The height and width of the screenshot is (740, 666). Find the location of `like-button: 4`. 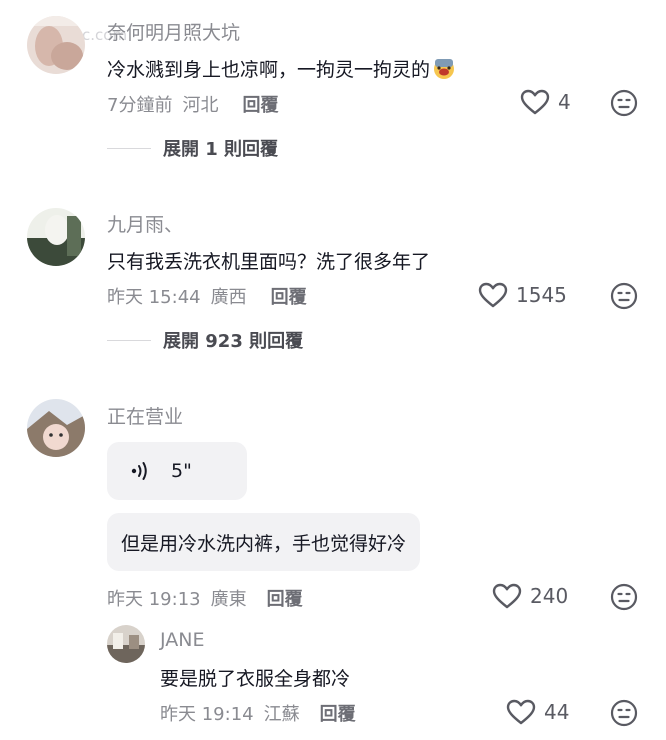

like-button: 4 is located at coordinates (545, 102).